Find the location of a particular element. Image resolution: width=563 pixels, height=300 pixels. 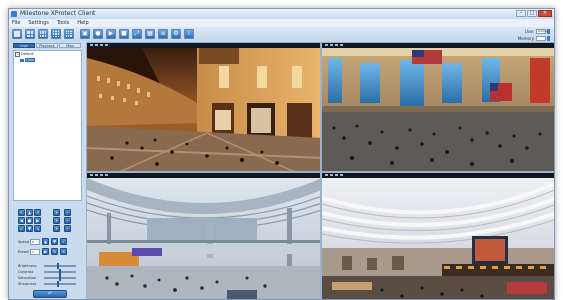

image-adjustments: Brightness Contrast Saturation Sharpness is located at coordinates (47, 275).